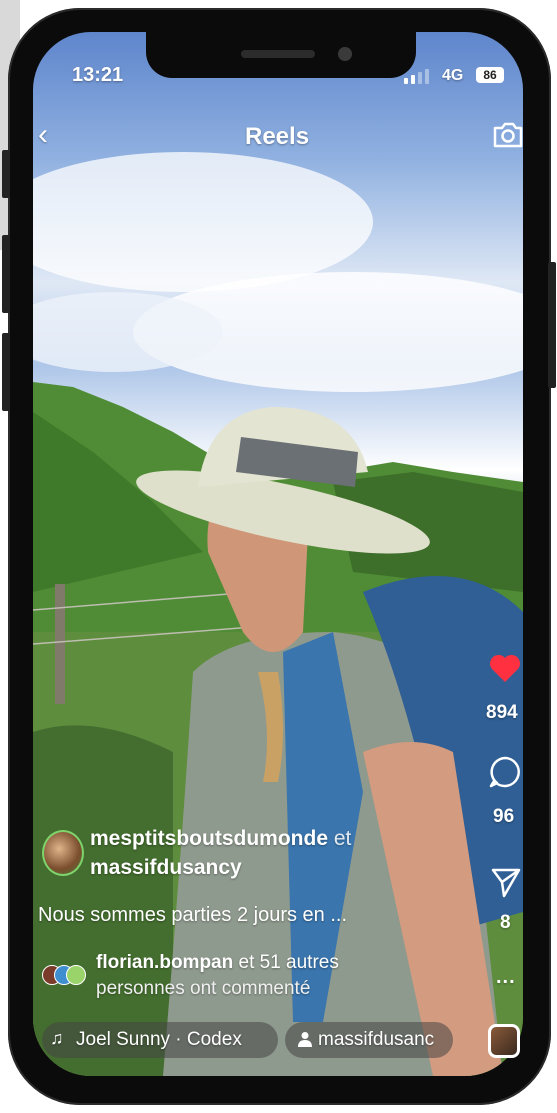 The width and height of the screenshot is (557, 1113). Describe the element at coordinates (552, 325) in the screenshot. I see `phone-power-button` at that location.